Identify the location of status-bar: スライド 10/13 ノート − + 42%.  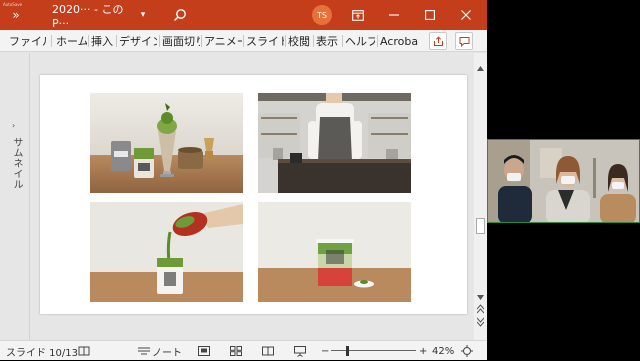
(243, 350).